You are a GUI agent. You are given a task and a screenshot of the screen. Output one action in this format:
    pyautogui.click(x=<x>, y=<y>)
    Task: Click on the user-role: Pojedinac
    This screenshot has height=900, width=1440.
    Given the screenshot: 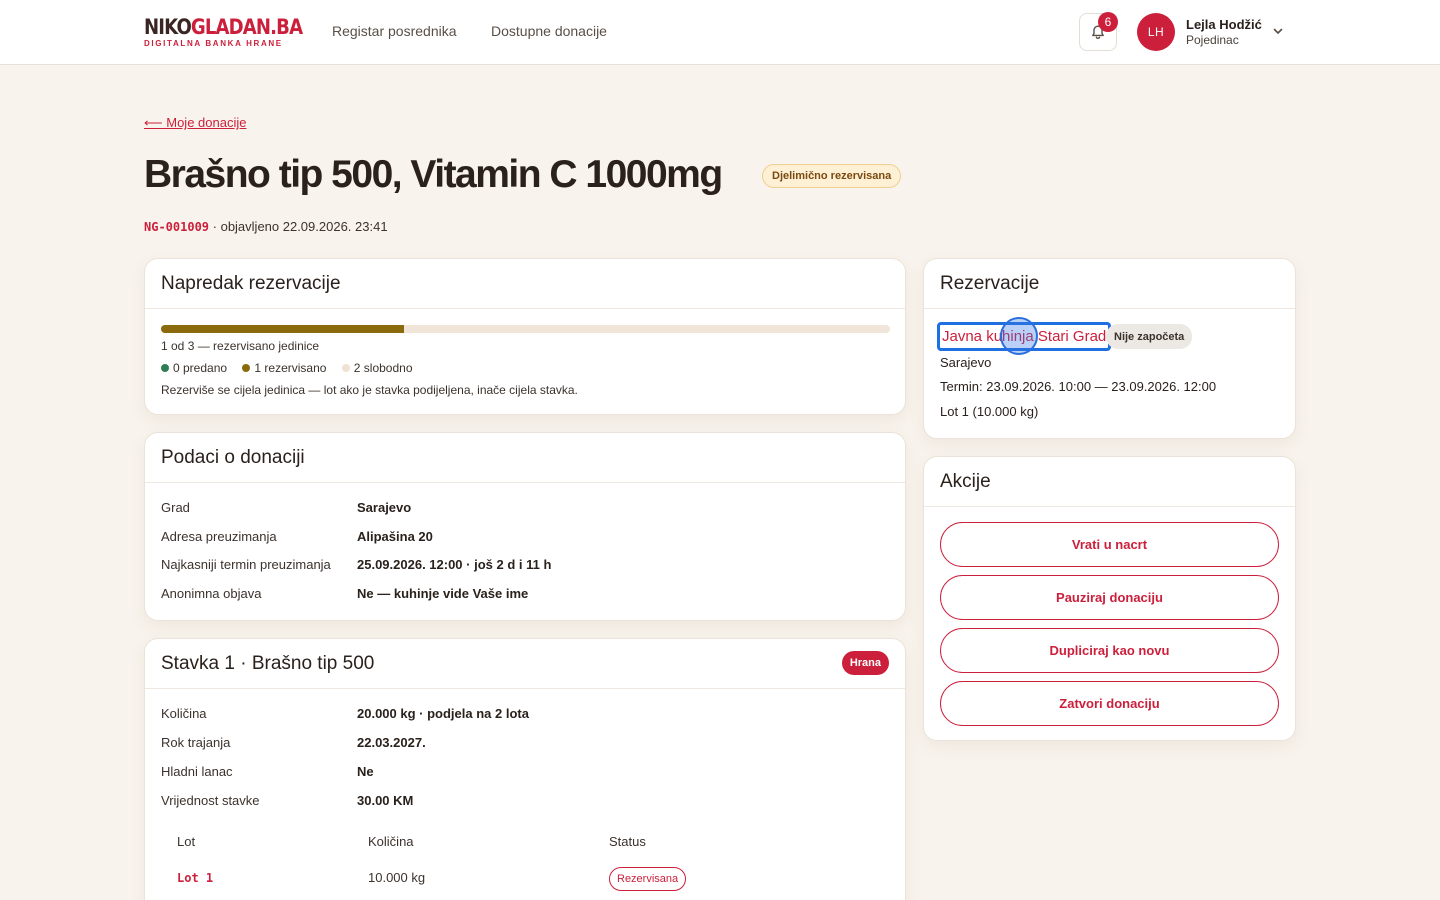 What is the action you would take?
    pyautogui.click(x=1212, y=40)
    